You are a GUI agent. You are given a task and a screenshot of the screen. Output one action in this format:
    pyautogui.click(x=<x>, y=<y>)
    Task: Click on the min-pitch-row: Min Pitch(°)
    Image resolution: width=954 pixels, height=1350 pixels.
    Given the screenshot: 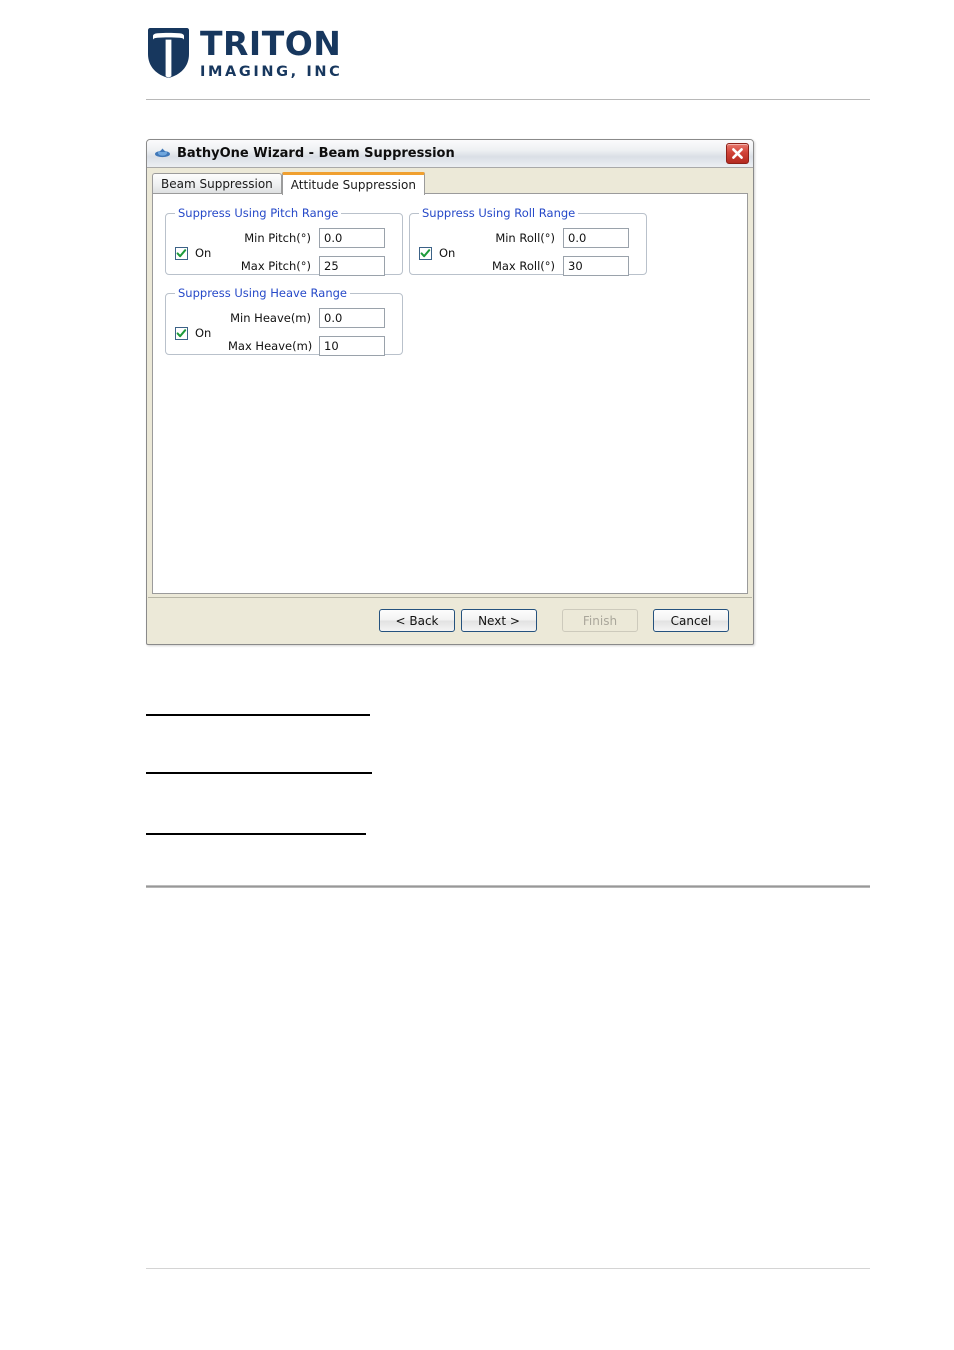 What is the action you would take?
    pyautogui.click(x=306, y=238)
    